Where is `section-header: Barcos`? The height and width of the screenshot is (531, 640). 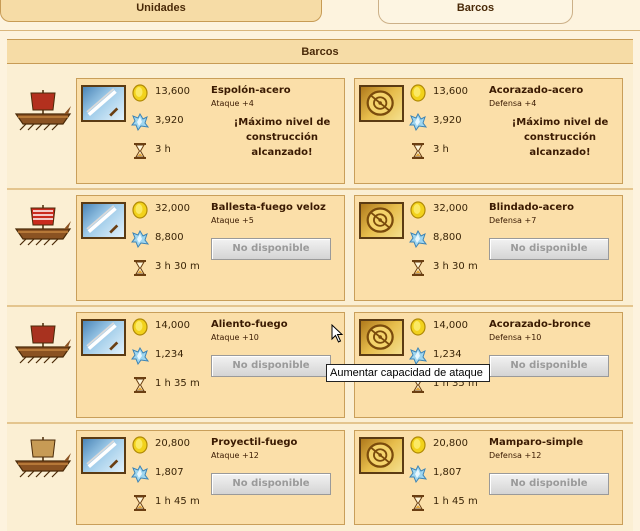 section-header: Barcos is located at coordinates (320, 51).